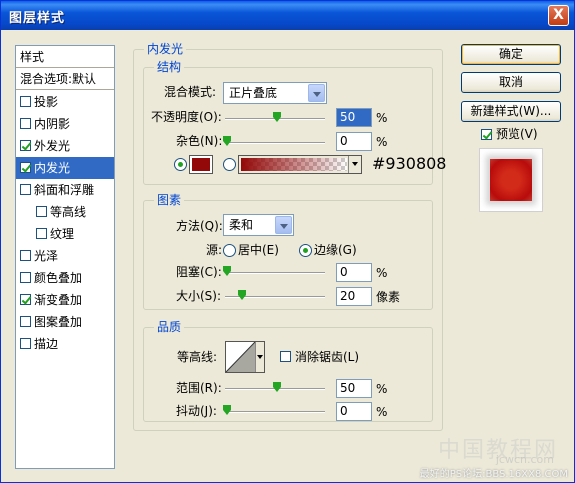 Image resolution: width=575 pixels, height=483 pixels. What do you see at coordinates (258, 250) in the screenshot?
I see `source-center-label: 居中(E)` at bounding box center [258, 250].